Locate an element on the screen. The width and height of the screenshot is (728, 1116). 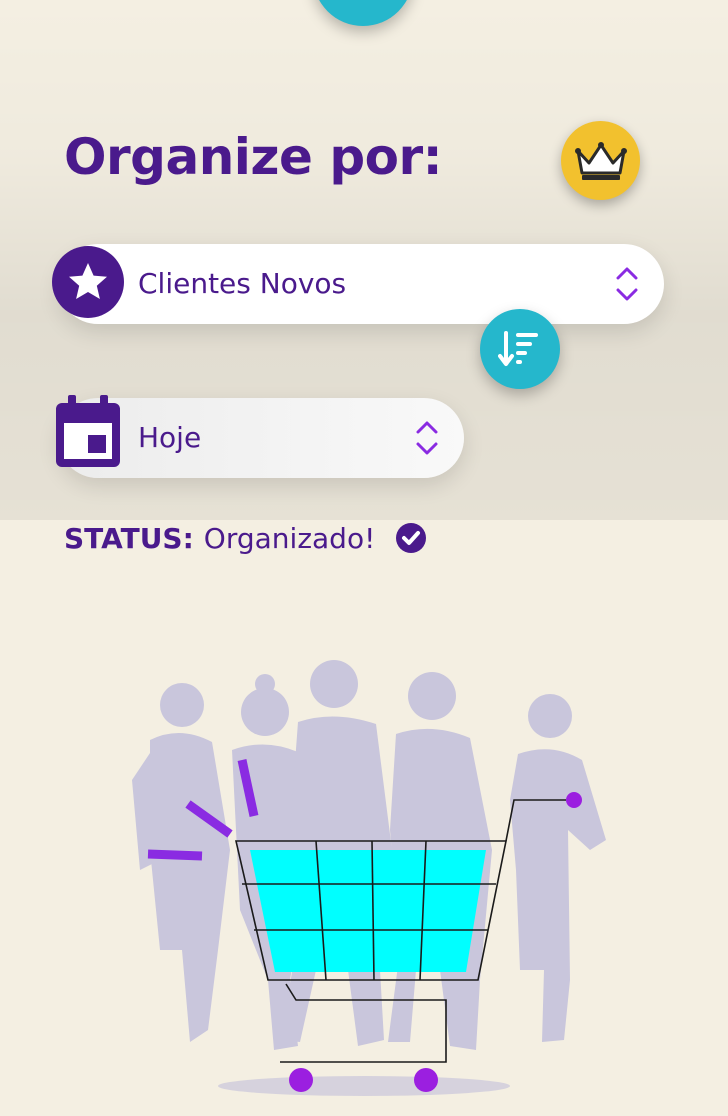
star-icon is located at coordinates (88, 281).